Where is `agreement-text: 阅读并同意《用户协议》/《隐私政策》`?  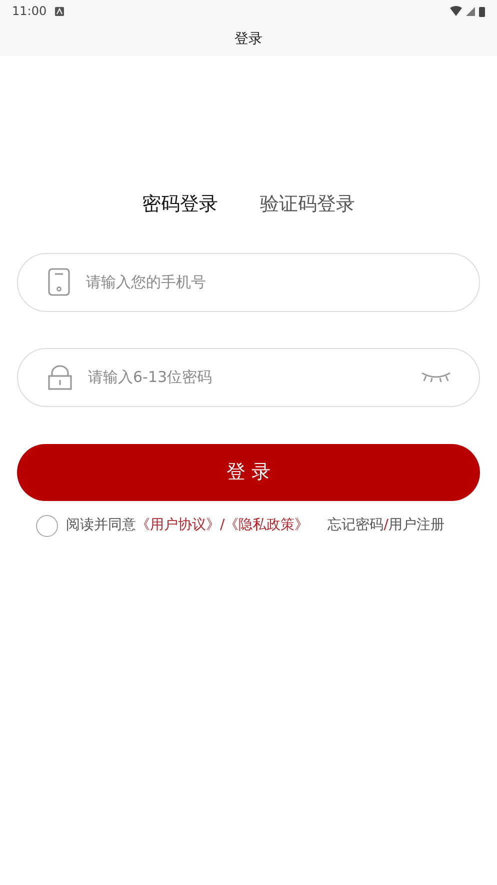
agreement-text: 阅读并同意《用户协议》/《隐私政策》 is located at coordinates (187, 525).